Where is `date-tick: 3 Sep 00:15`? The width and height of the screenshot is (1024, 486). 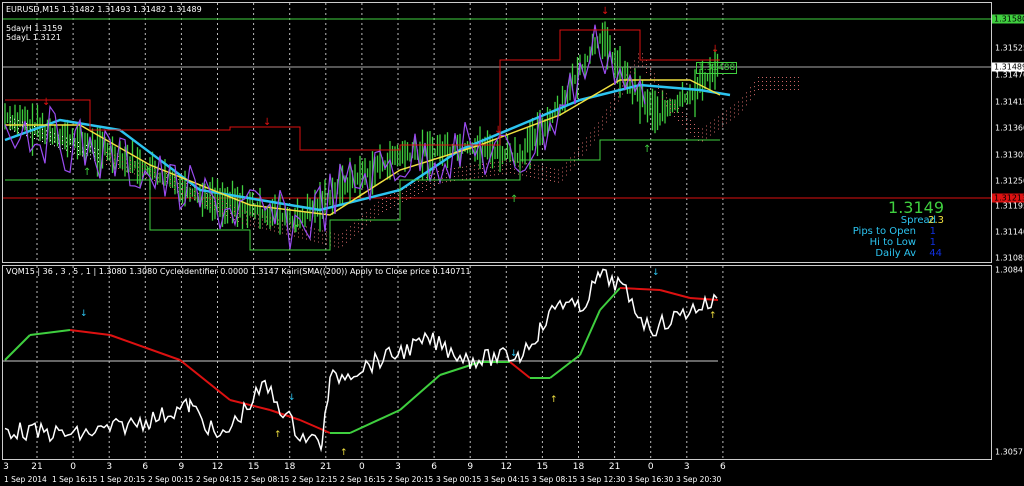
date-tick: 3 Sep 00:15 is located at coordinates (459, 479).